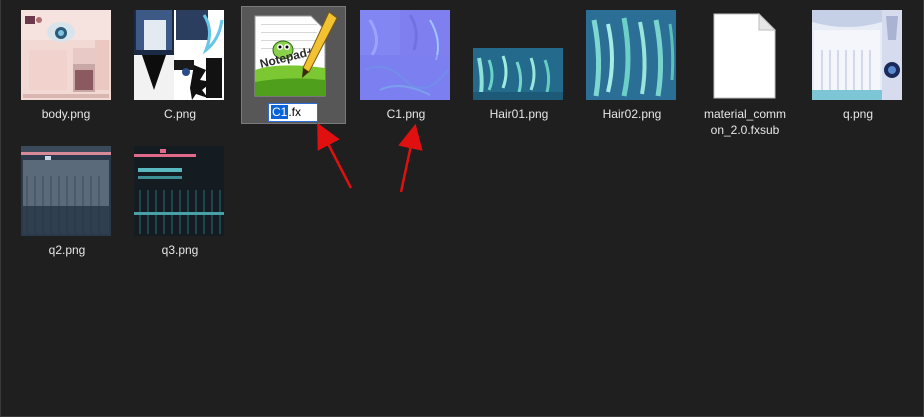  Describe the element at coordinates (370, 157) in the screenshot. I see `red-arrow-annotation` at that location.